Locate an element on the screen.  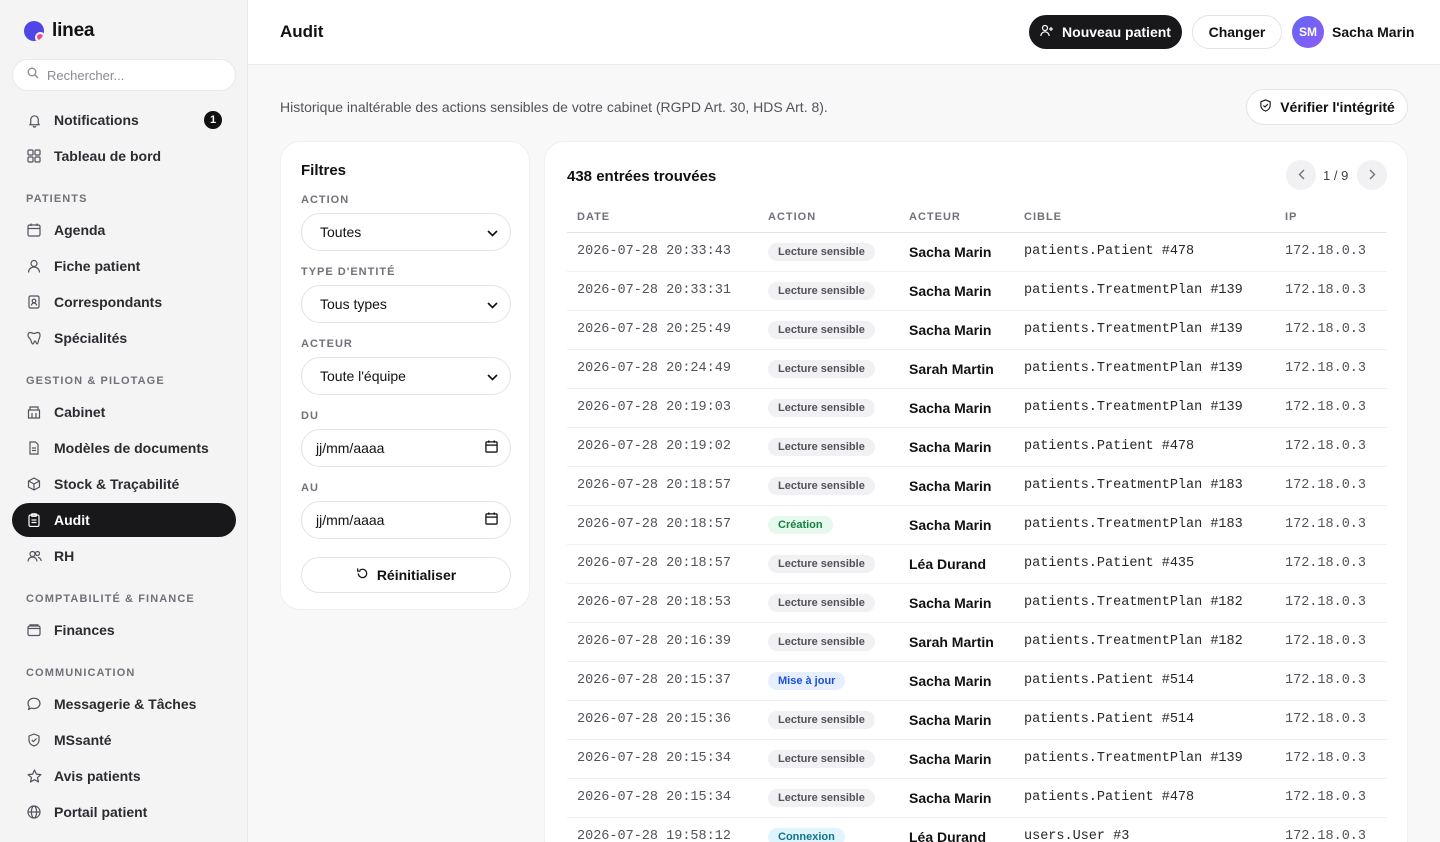
entity-filter-label: TYPE D'ENTITÉ is located at coordinates (348, 272).